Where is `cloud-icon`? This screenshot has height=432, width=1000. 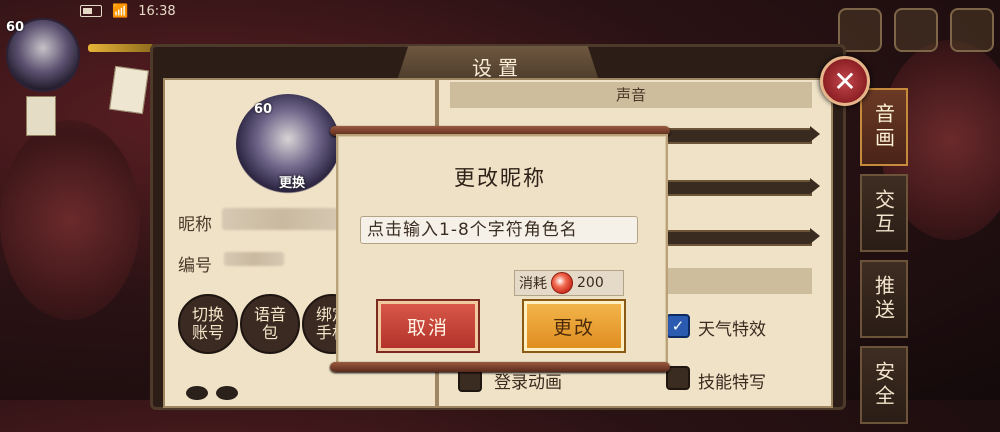 cloud-icon is located at coordinates (197, 393).